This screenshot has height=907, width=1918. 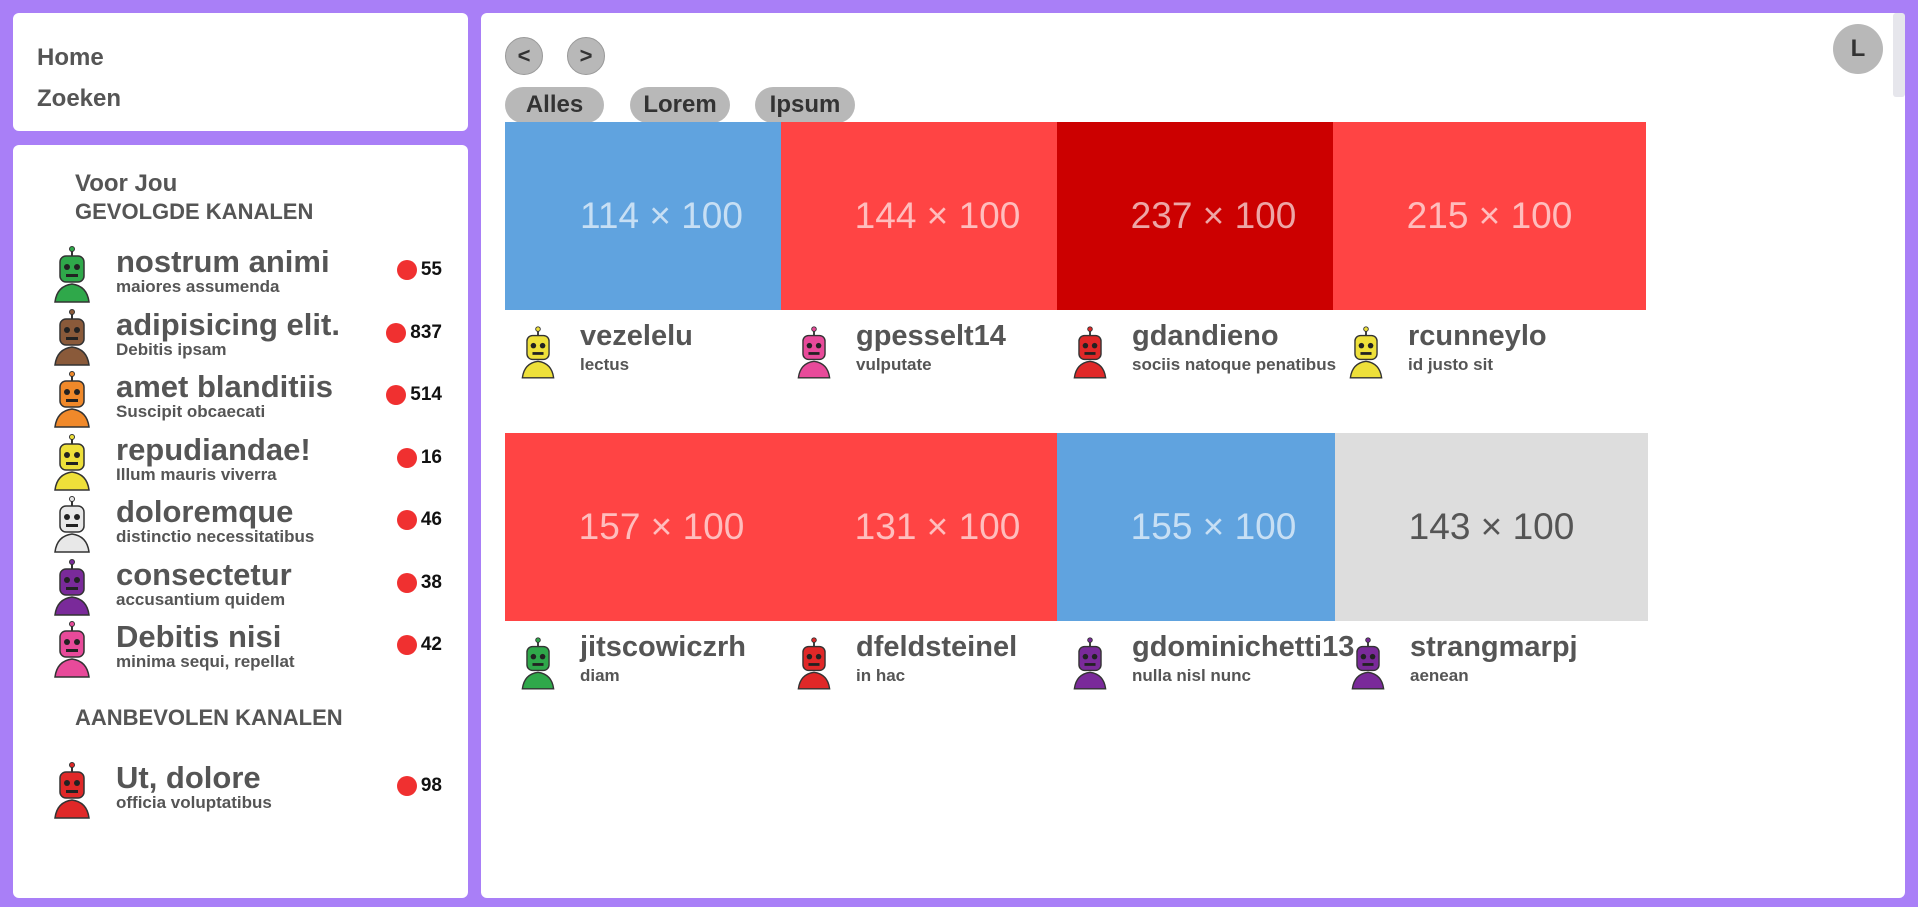 What do you see at coordinates (1205, 336) in the screenshot?
I see `channel-name: gdandieno` at bounding box center [1205, 336].